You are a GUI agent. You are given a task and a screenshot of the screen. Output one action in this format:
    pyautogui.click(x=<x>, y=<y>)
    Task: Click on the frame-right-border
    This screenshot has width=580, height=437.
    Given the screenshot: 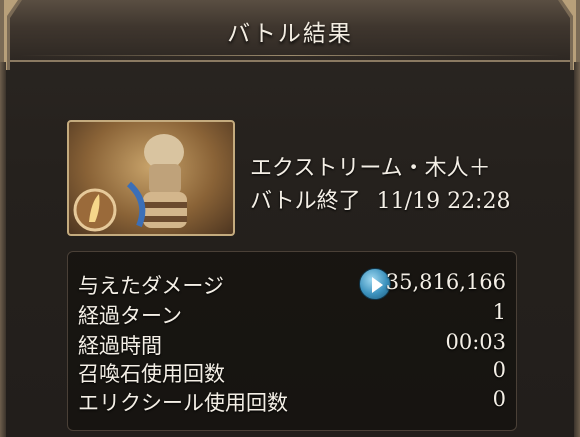 What is the action you would take?
    pyautogui.click(x=577, y=249)
    